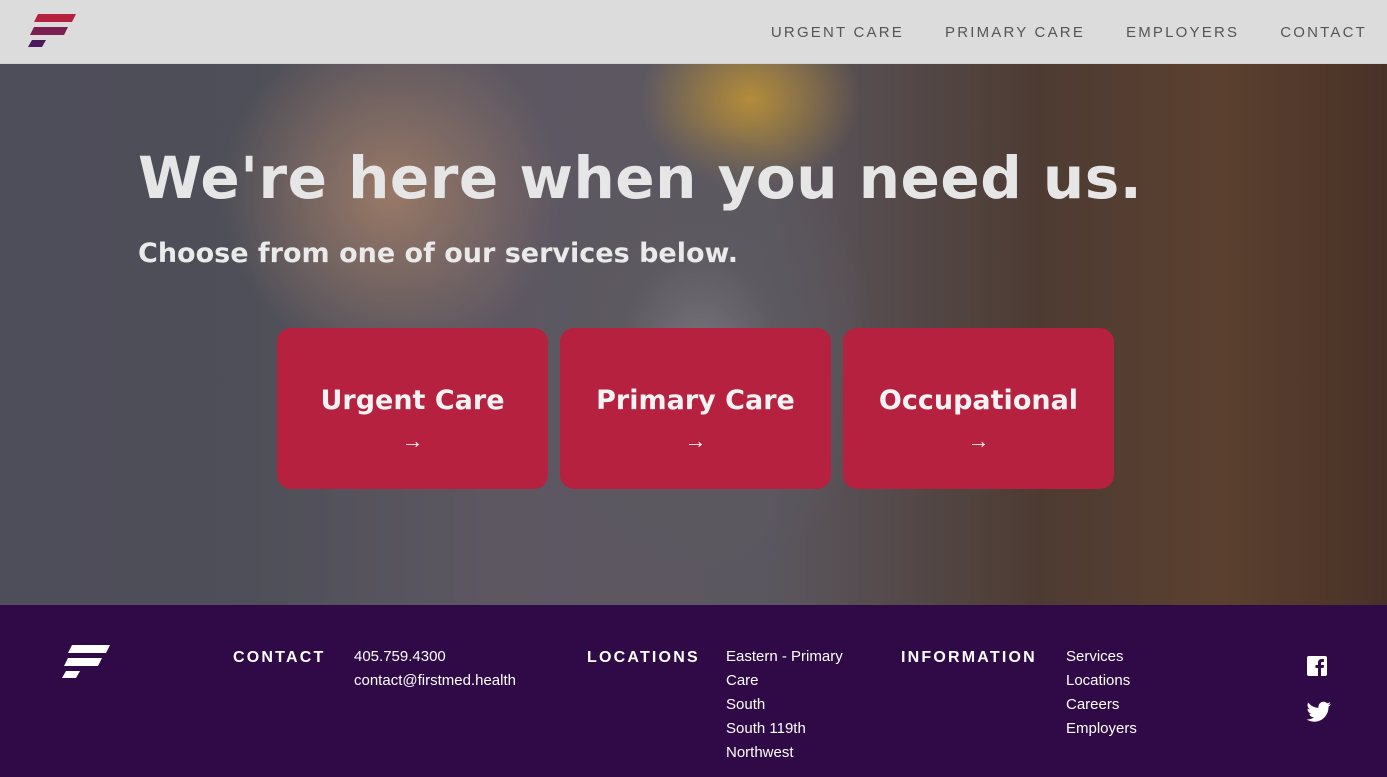  I want to click on card-label: Urgent Care, so click(412, 400).